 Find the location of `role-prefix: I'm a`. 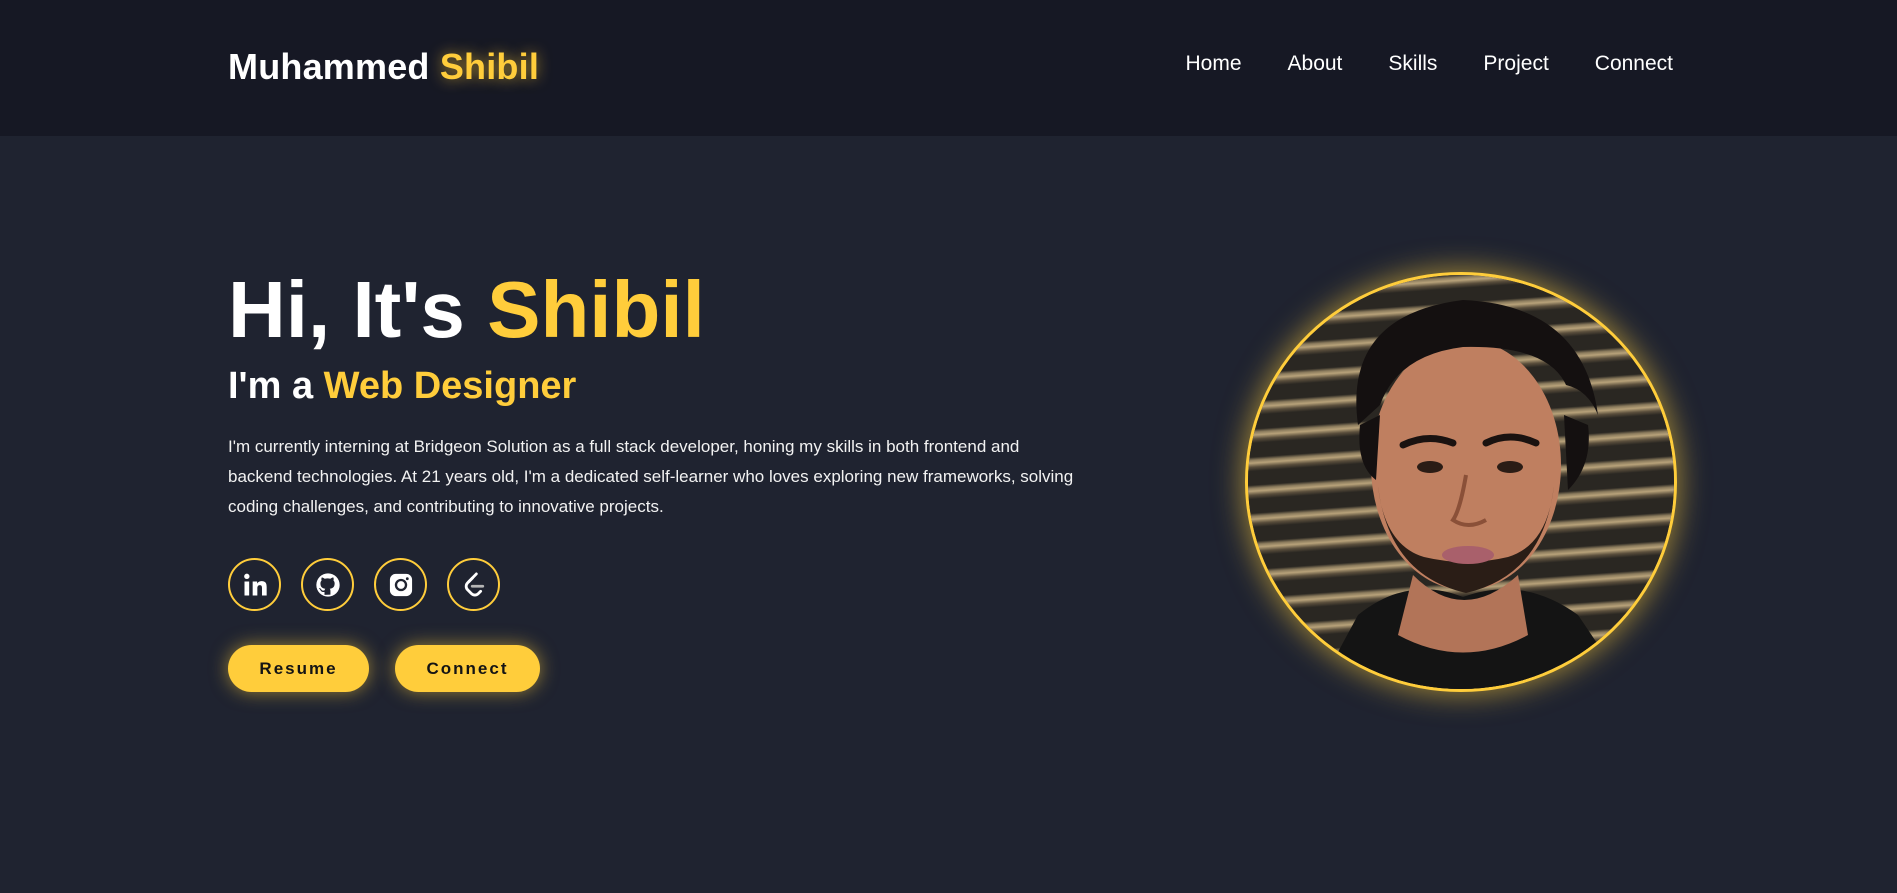

role-prefix: I'm a is located at coordinates (271, 386).